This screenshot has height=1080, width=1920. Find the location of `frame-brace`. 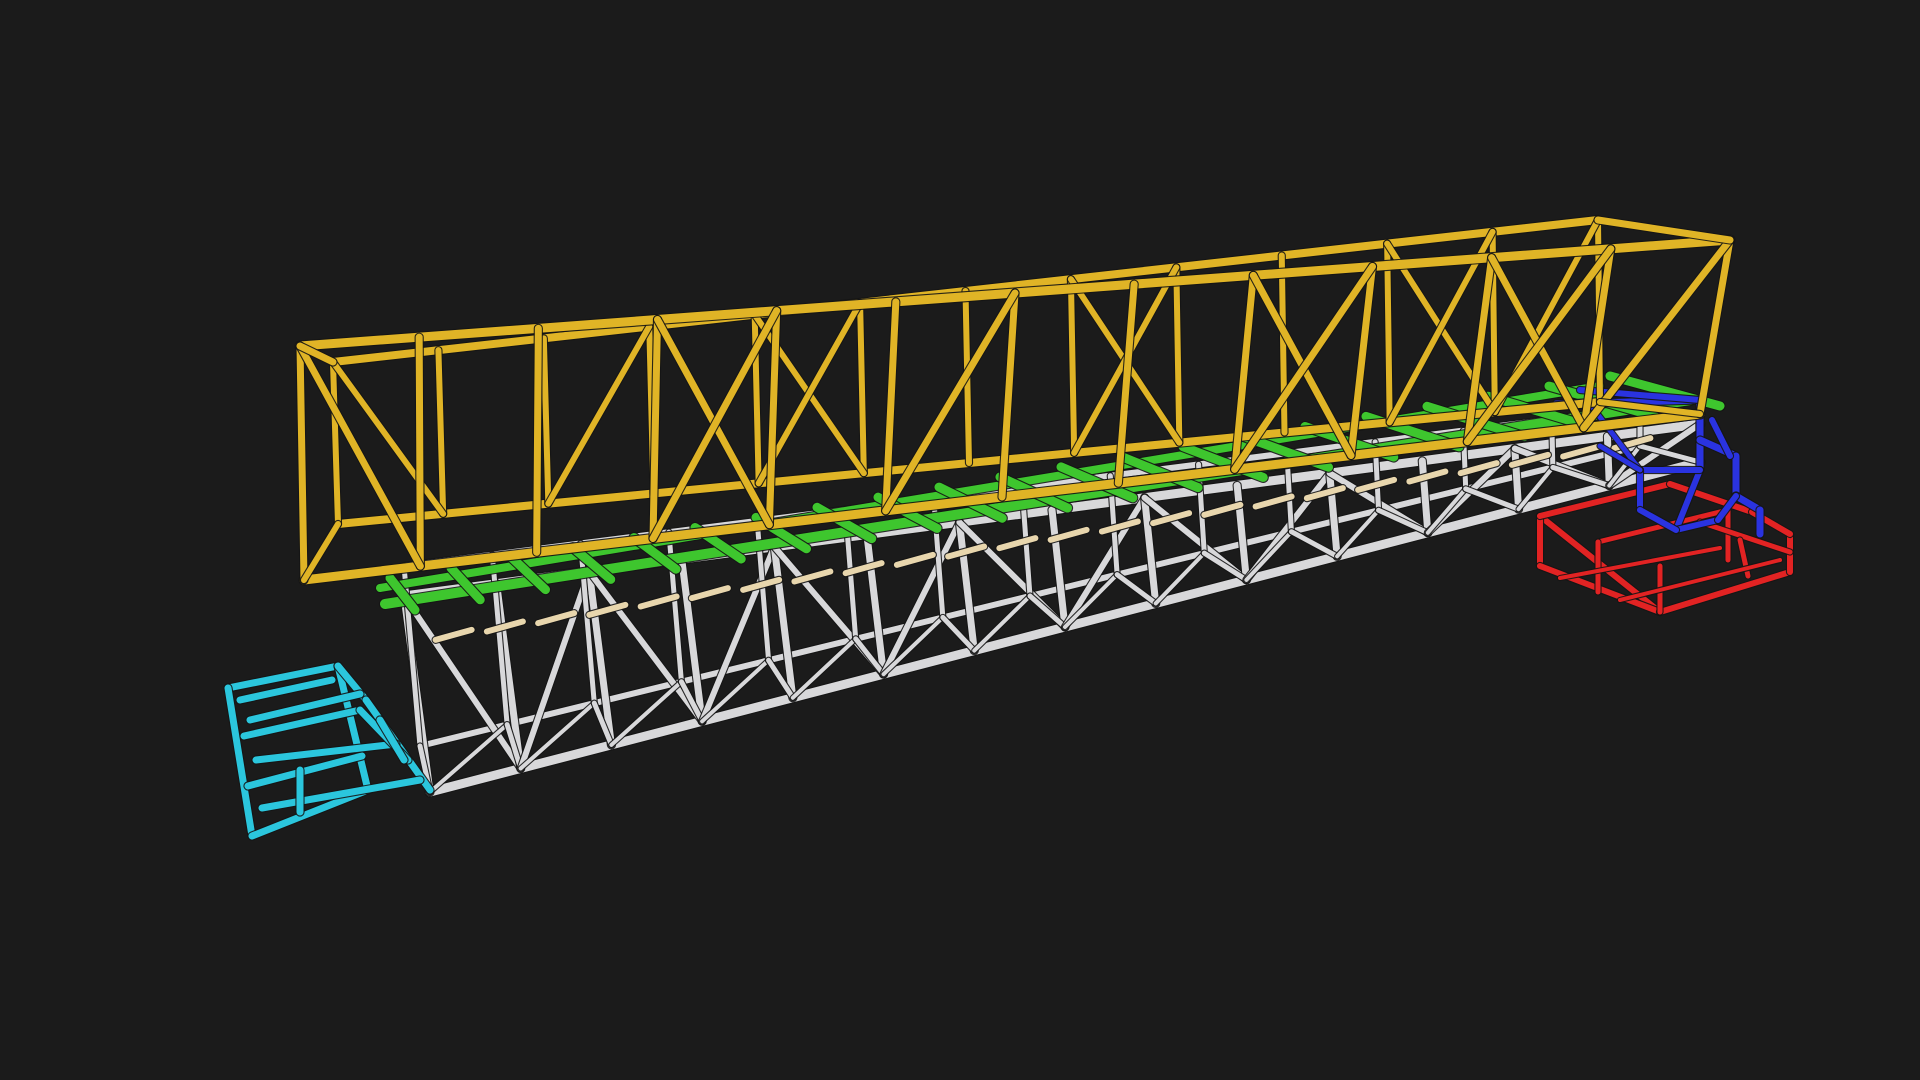

frame-brace is located at coordinates (921, 598).